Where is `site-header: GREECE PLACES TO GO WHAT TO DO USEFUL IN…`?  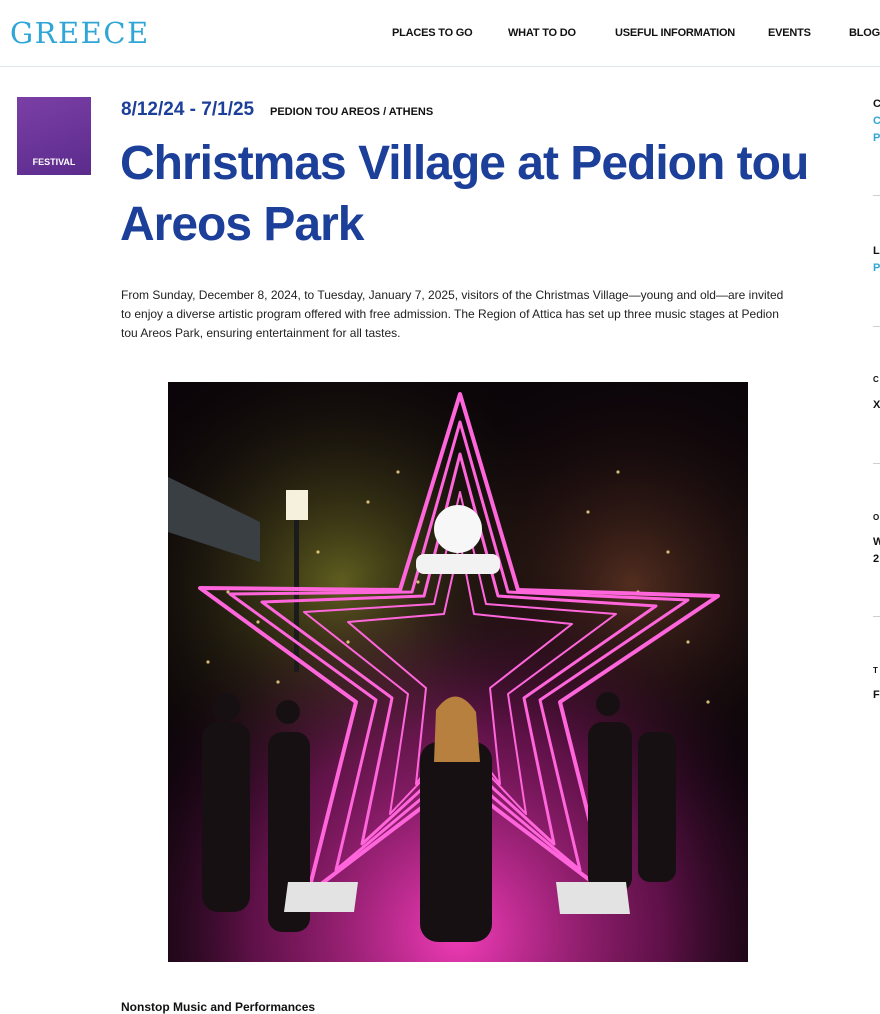
site-header: GREECE PLACES TO GO WHAT TO DO USEFUL IN… is located at coordinates (440, 33).